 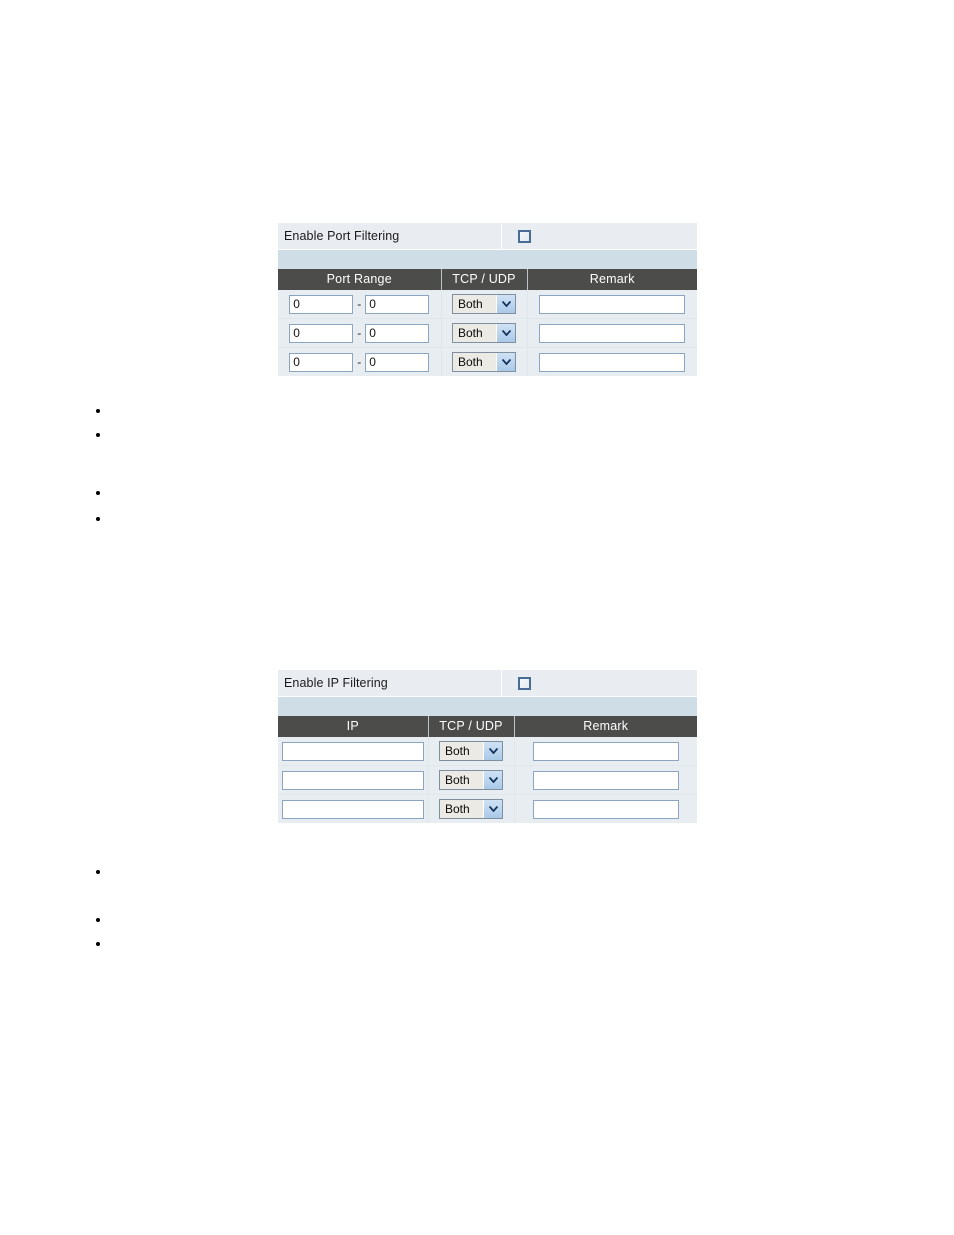 What do you see at coordinates (487, 259) in the screenshot?
I see `port-panel-spacer` at bounding box center [487, 259].